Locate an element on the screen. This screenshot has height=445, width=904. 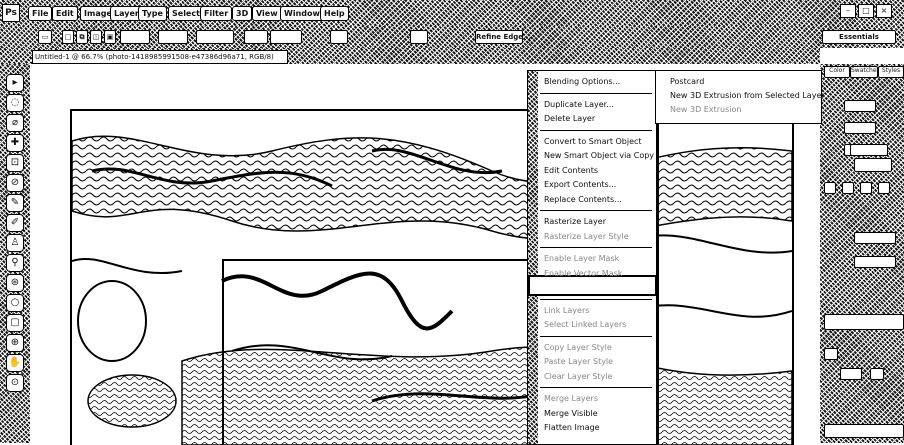
right-panel: Color Swatches Styles is located at coordinates (862, 253).